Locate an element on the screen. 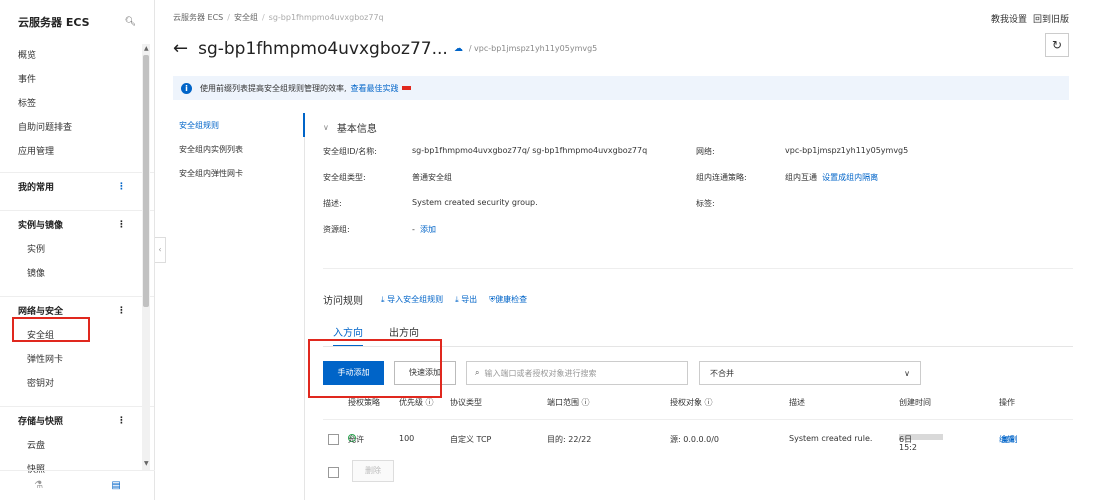  vpc-subtitle: / vpc-bp1jmspz1yh11y05ymvg5 is located at coordinates (533, 48).